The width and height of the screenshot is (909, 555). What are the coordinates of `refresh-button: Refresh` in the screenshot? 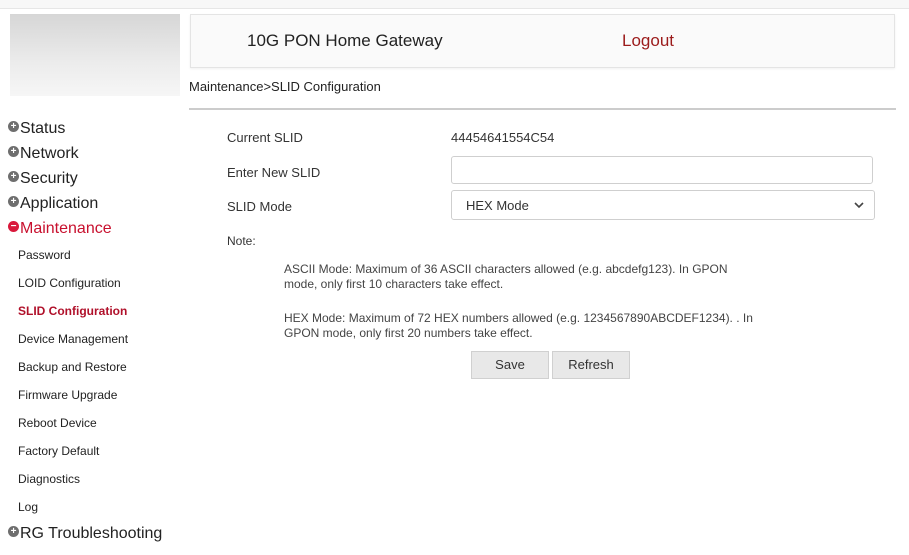 It's located at (591, 365).